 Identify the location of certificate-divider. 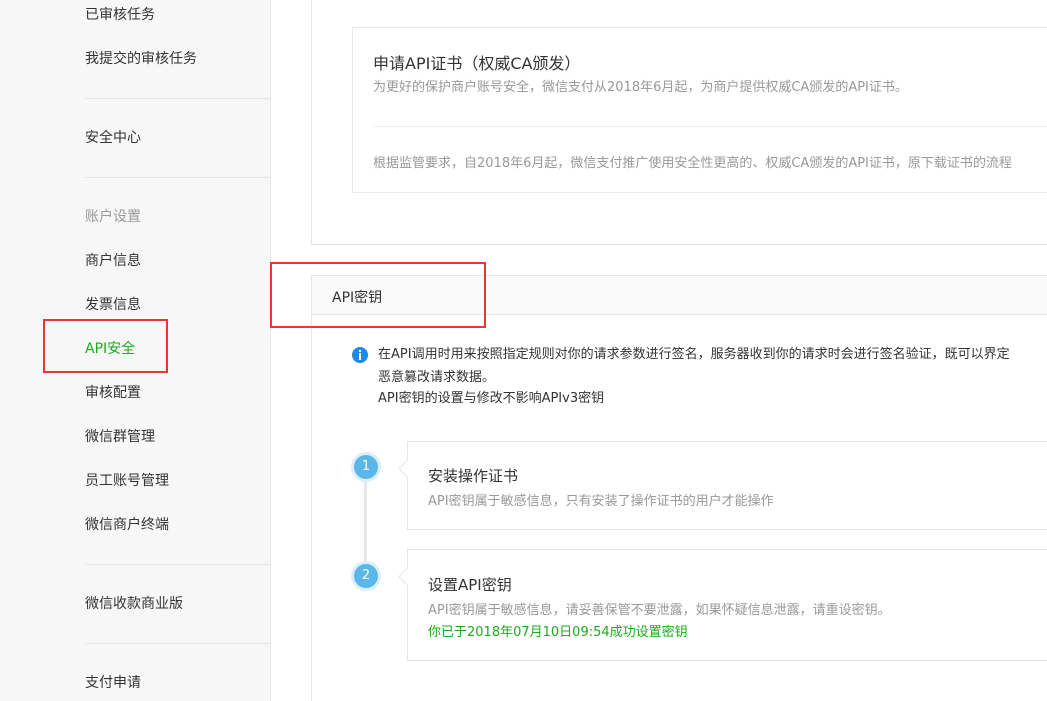
(710, 126).